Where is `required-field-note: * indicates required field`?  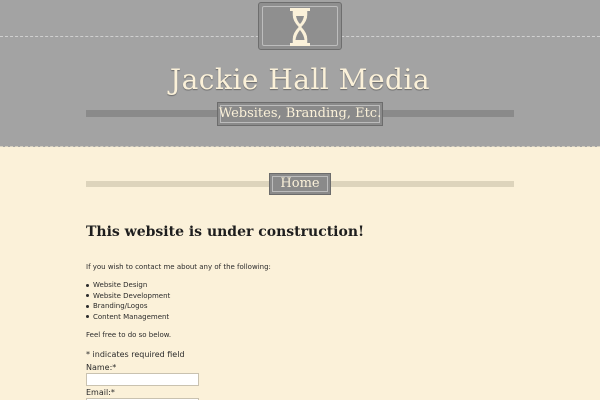
required-field-note: * indicates required field is located at coordinates (135, 354).